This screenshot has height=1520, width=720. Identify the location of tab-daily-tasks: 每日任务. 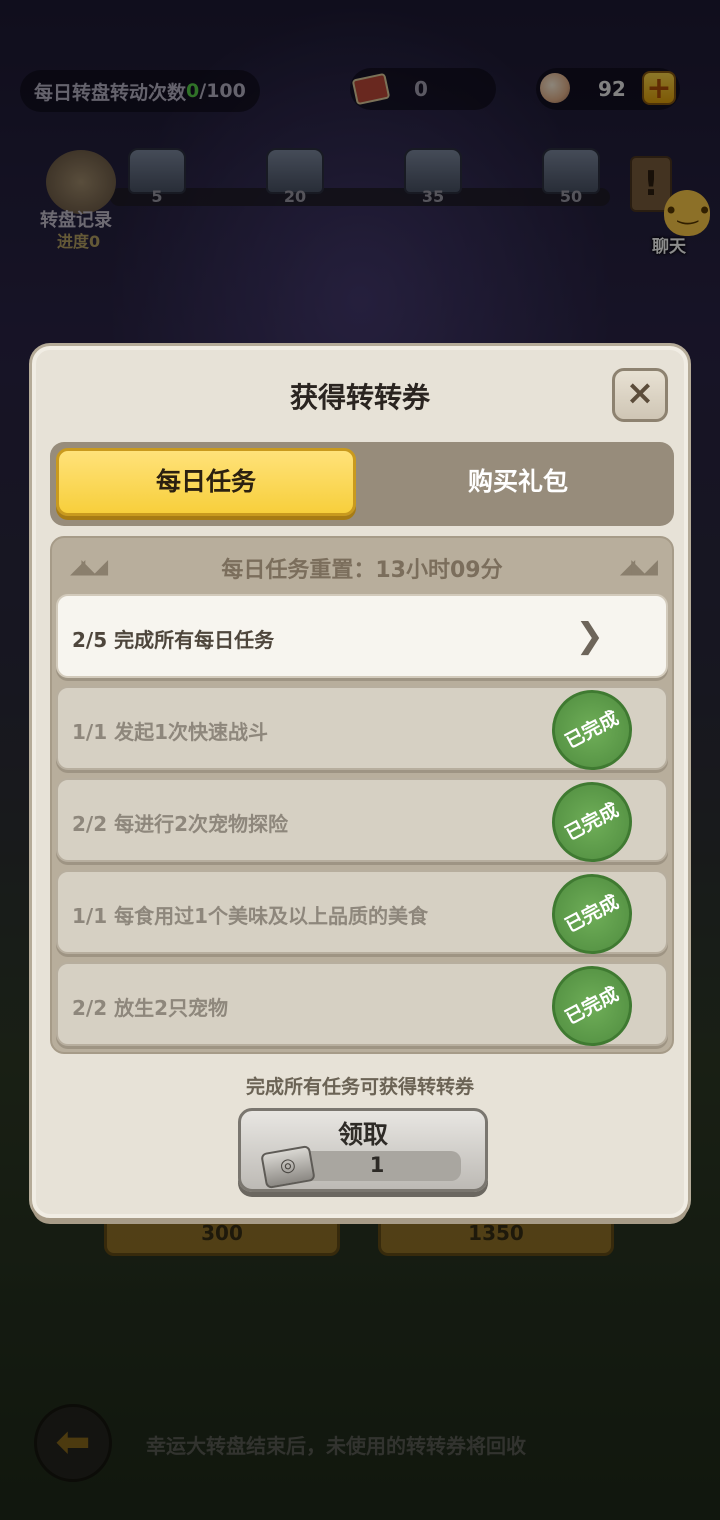
(206, 482).